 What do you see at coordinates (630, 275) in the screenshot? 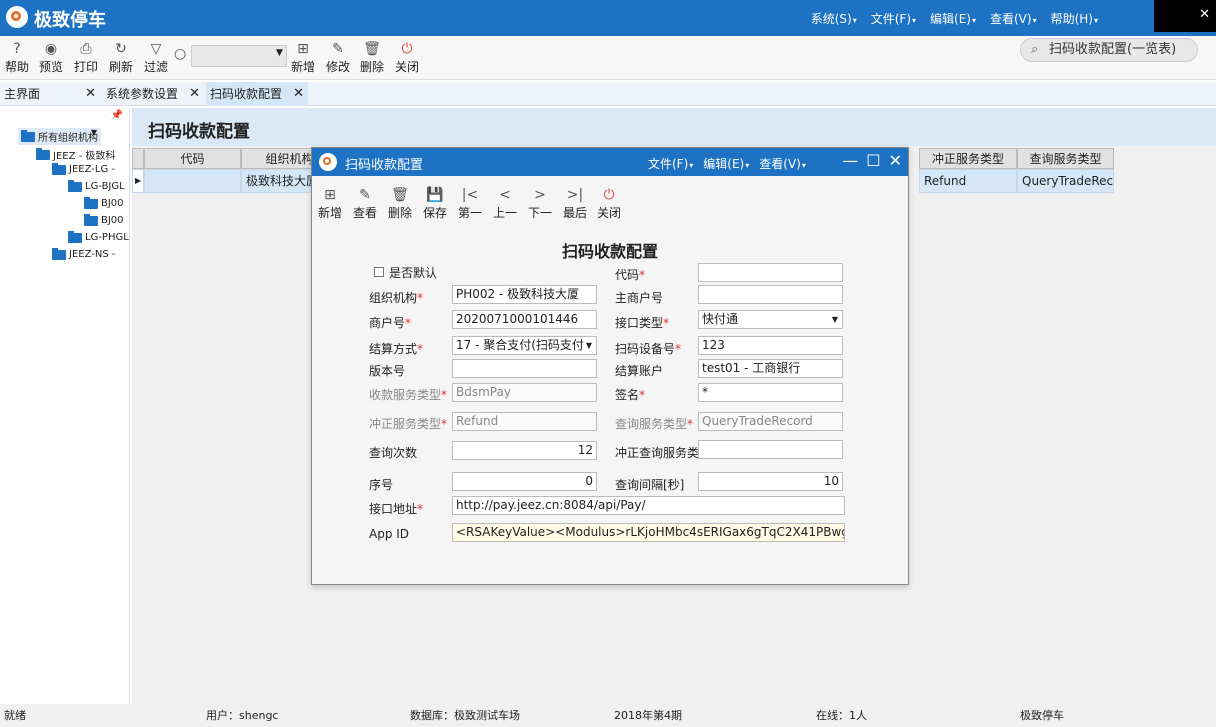
I see `field-label: 代码*` at bounding box center [630, 275].